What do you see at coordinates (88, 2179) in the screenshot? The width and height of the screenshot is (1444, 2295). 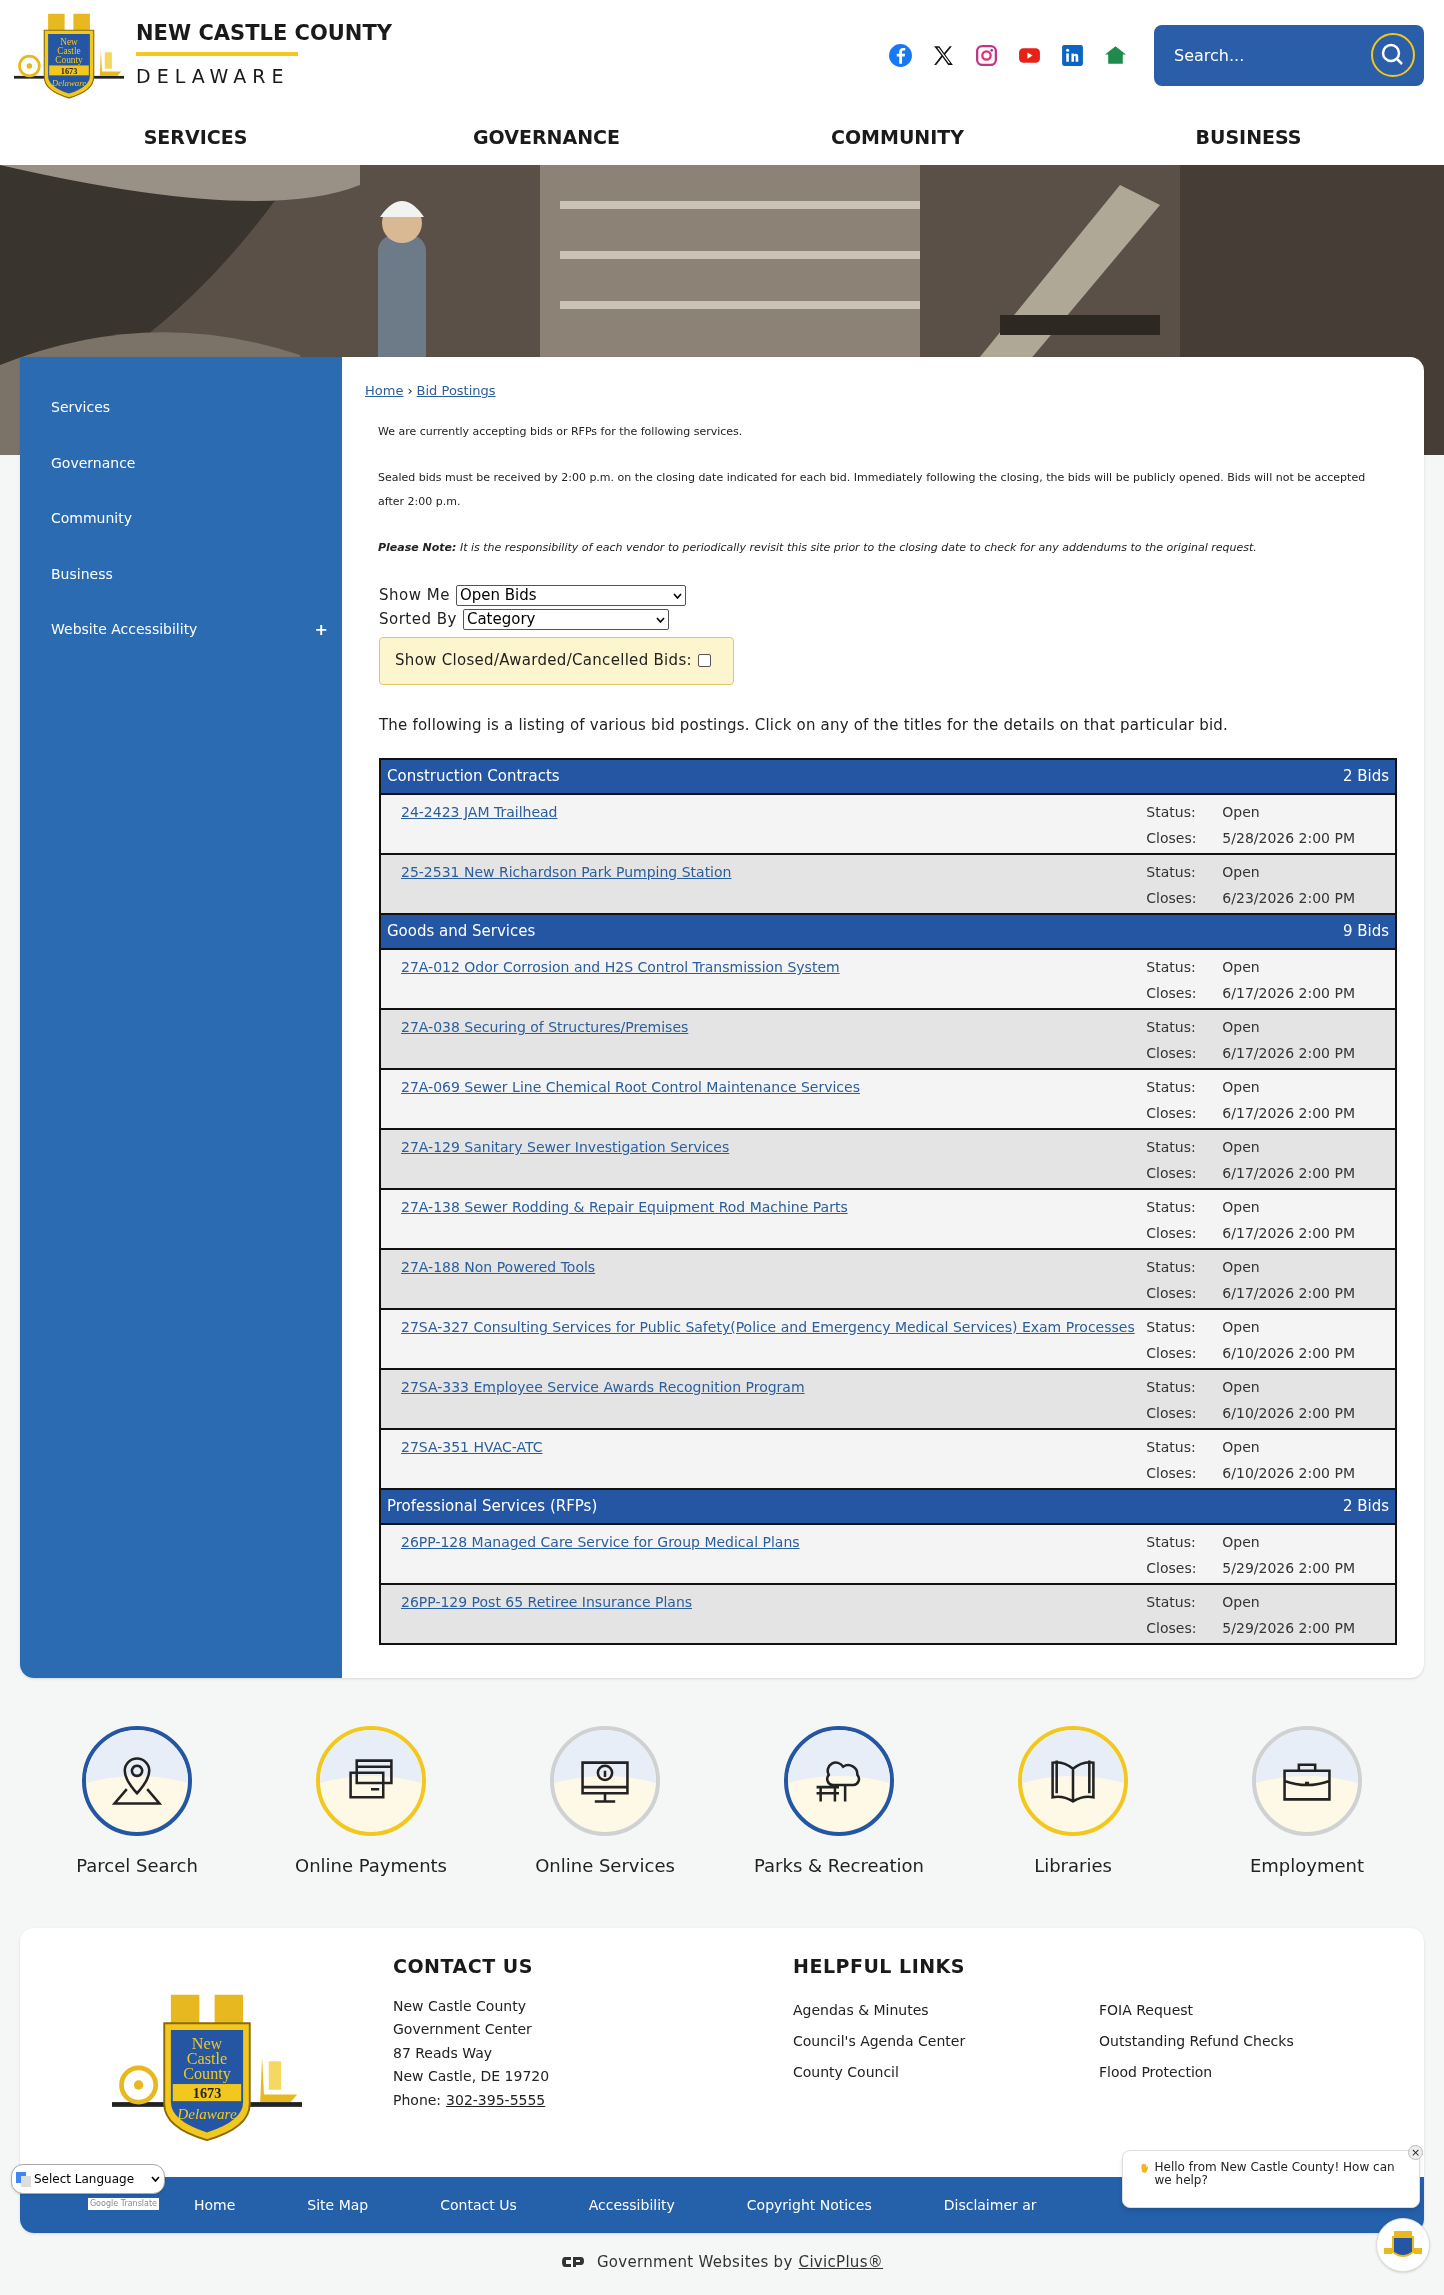 I see `language-select: Select Language` at bounding box center [88, 2179].